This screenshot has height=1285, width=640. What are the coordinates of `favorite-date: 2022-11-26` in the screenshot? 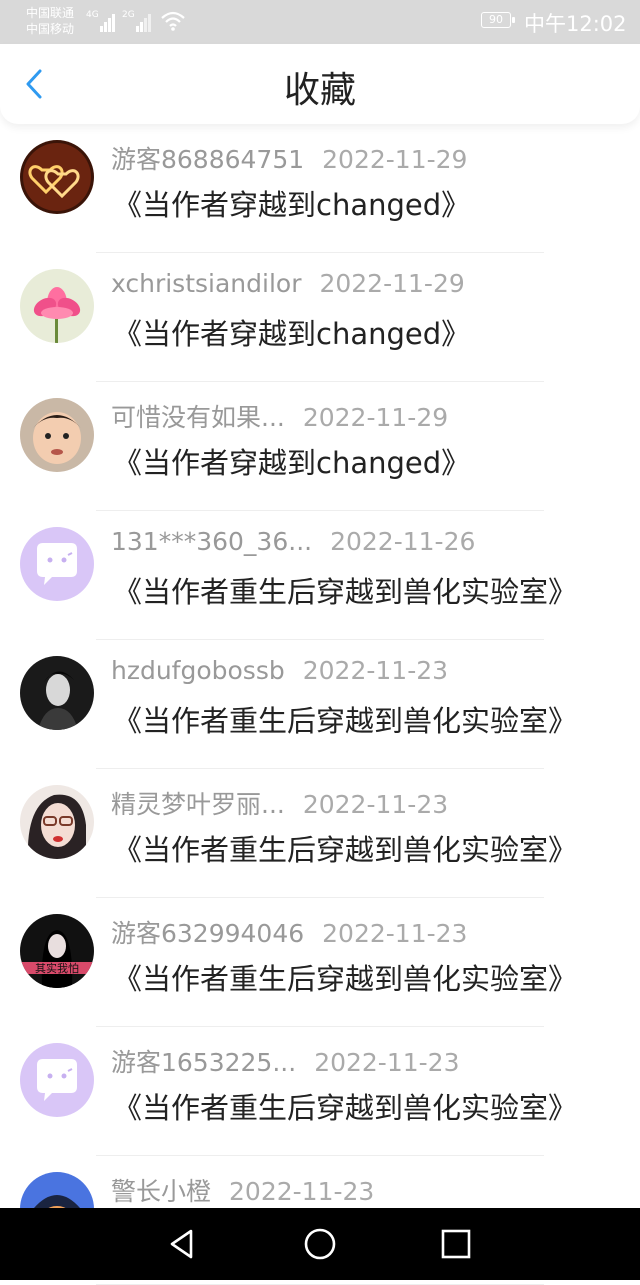 It's located at (403, 541).